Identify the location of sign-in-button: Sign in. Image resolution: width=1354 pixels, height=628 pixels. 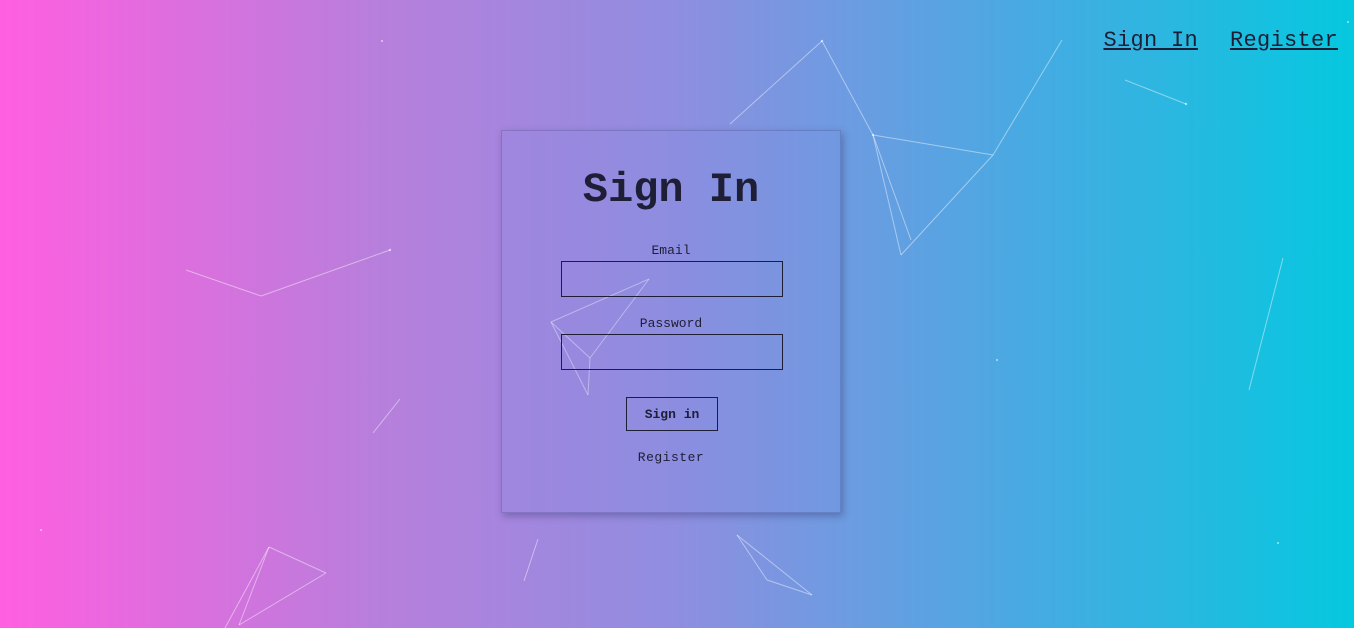
(672, 414).